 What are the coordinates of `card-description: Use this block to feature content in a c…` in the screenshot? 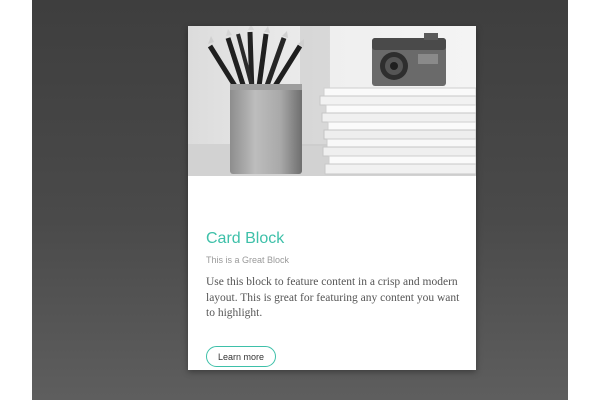 It's located at (333, 297).